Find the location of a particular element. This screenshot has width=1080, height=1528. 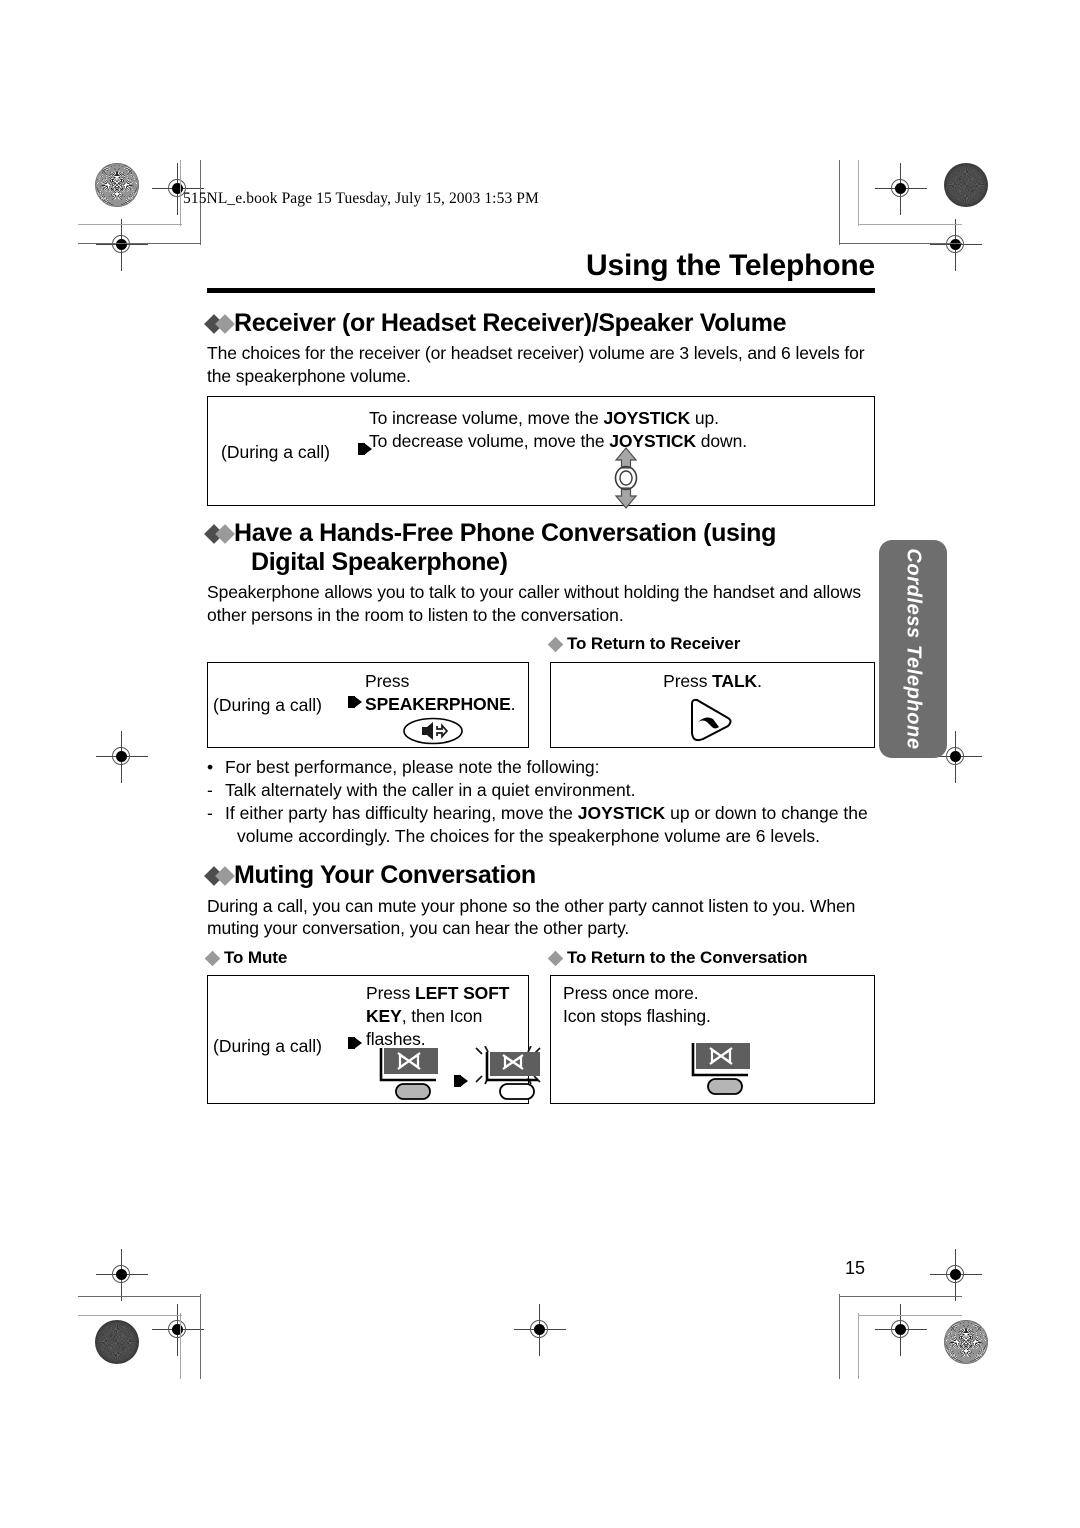

registration-starburst-bottom-right is located at coordinates (966, 1342).